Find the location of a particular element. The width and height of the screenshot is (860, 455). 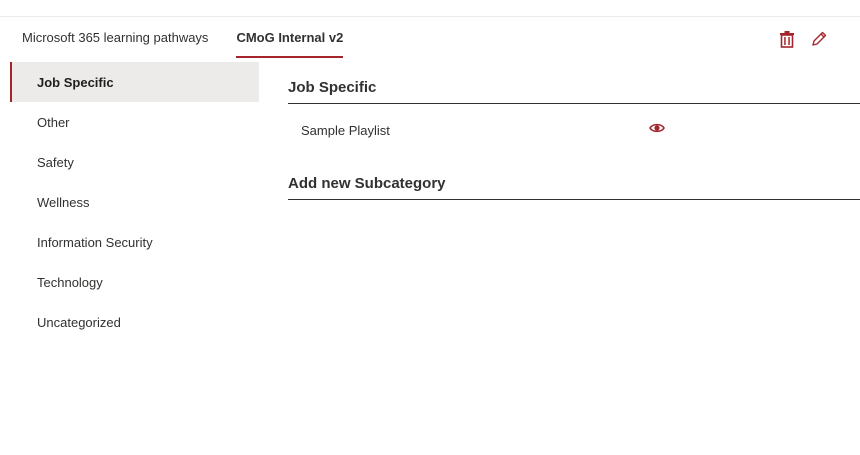

tab-label: Microsoft 365 learning pathways is located at coordinates (115, 37).